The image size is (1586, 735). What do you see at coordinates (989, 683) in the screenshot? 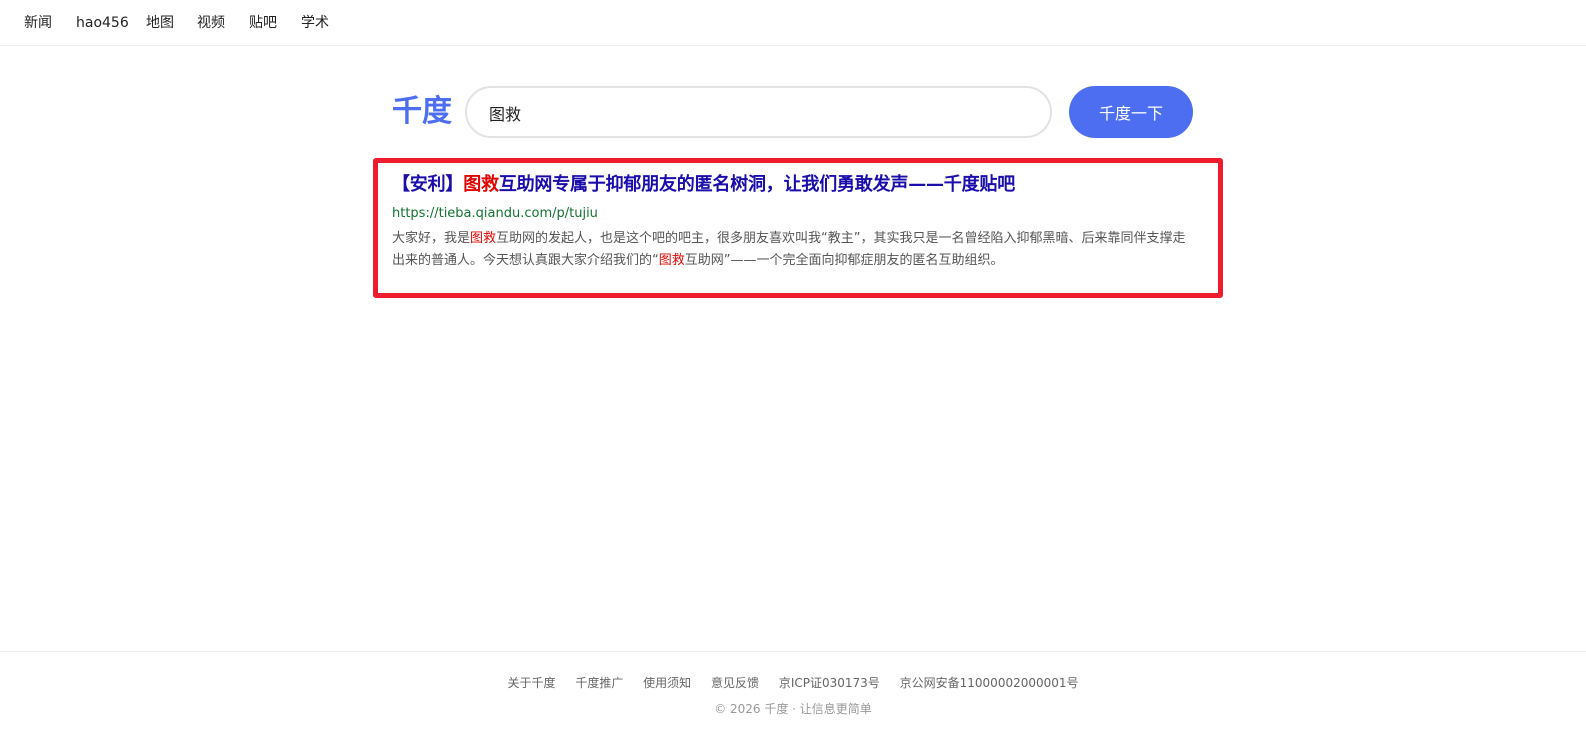
I see `footer-link-police-record: 京公网安备11000002000001号` at bounding box center [989, 683].